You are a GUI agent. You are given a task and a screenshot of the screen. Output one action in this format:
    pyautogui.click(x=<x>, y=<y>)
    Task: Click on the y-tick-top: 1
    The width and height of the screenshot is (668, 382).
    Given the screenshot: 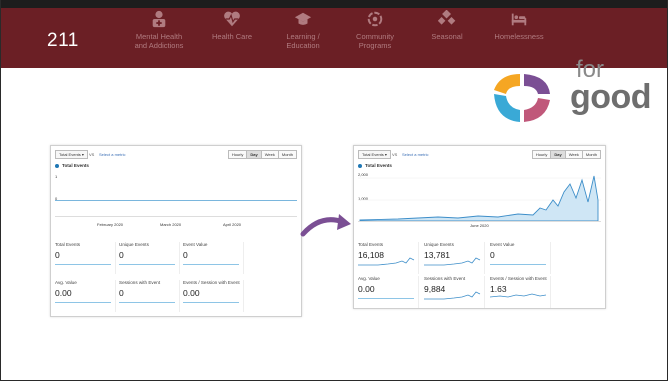 What is the action you would take?
    pyautogui.click(x=56, y=176)
    